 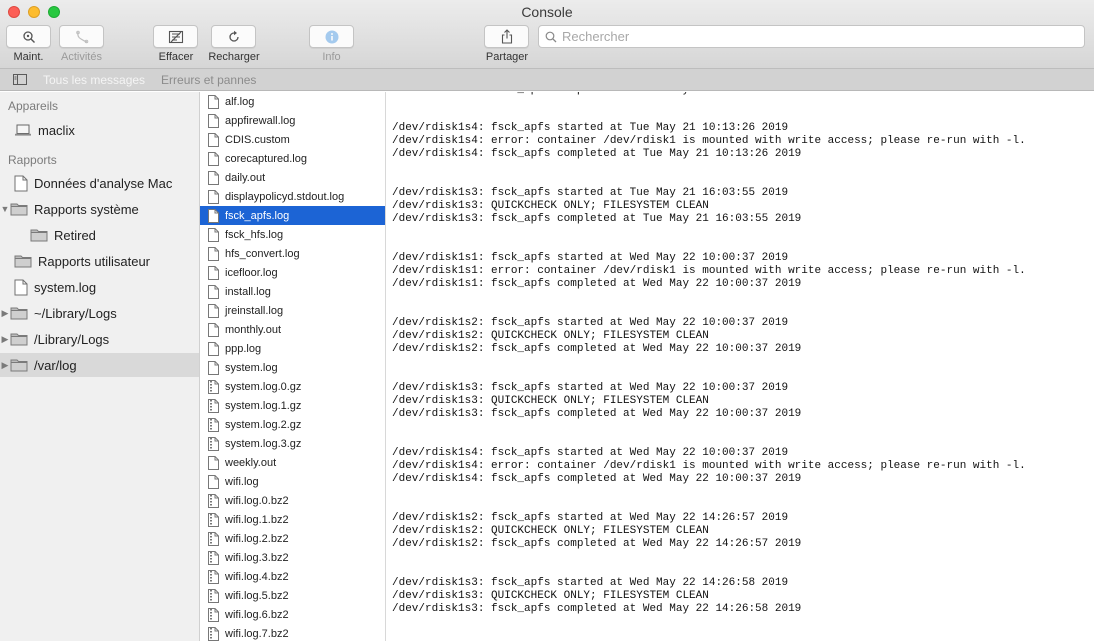 I want to click on file-list-item: wifi.log.1.bz2, so click(x=292, y=519).